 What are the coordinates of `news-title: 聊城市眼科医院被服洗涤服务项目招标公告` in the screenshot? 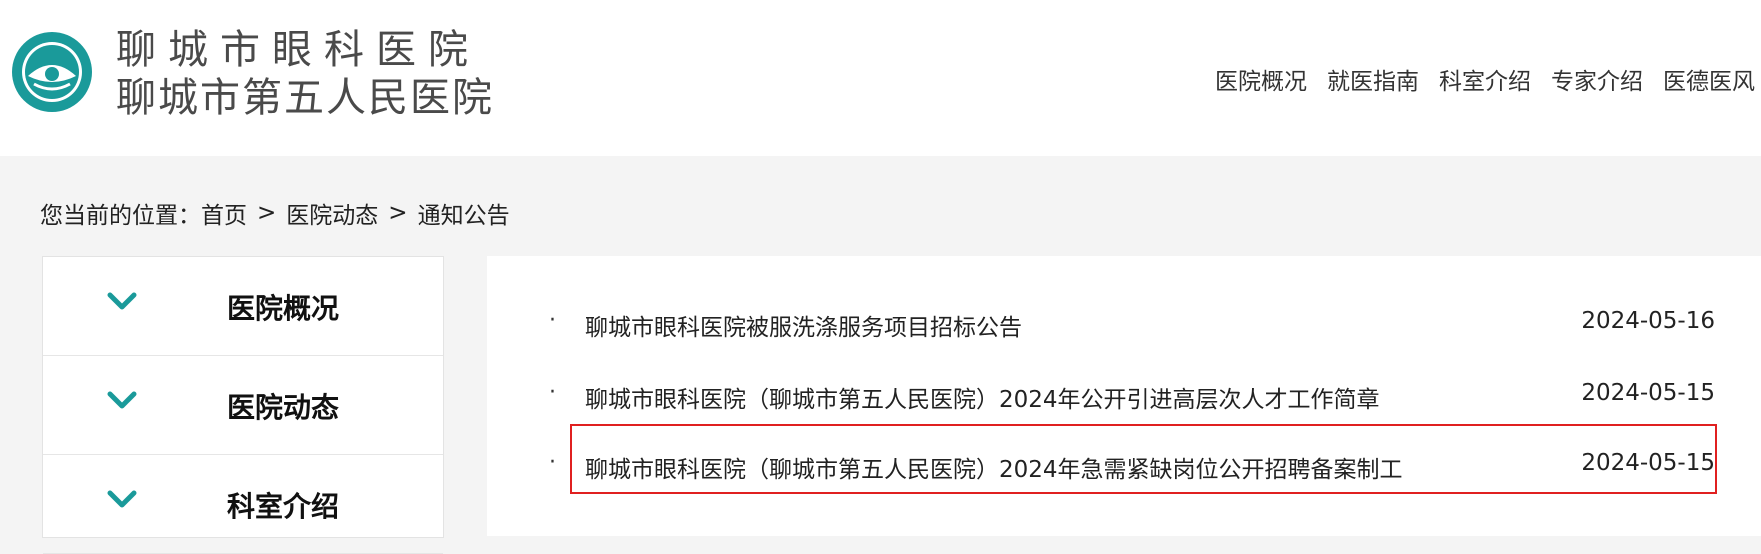 It's located at (803, 325).